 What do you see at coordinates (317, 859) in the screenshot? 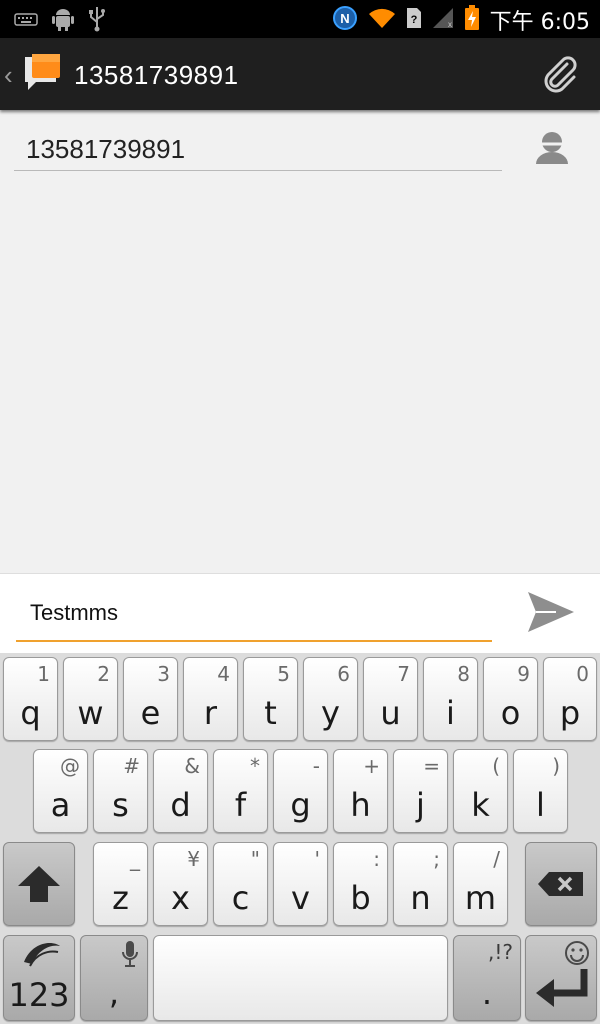
I see `key-alt: '` at bounding box center [317, 859].